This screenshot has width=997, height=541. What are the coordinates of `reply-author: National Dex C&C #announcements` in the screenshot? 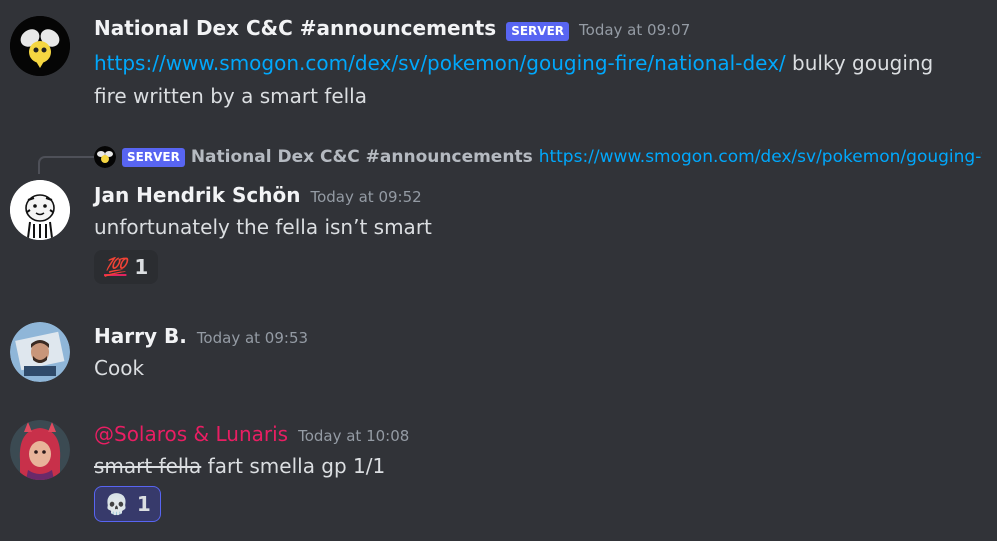 It's located at (362, 157).